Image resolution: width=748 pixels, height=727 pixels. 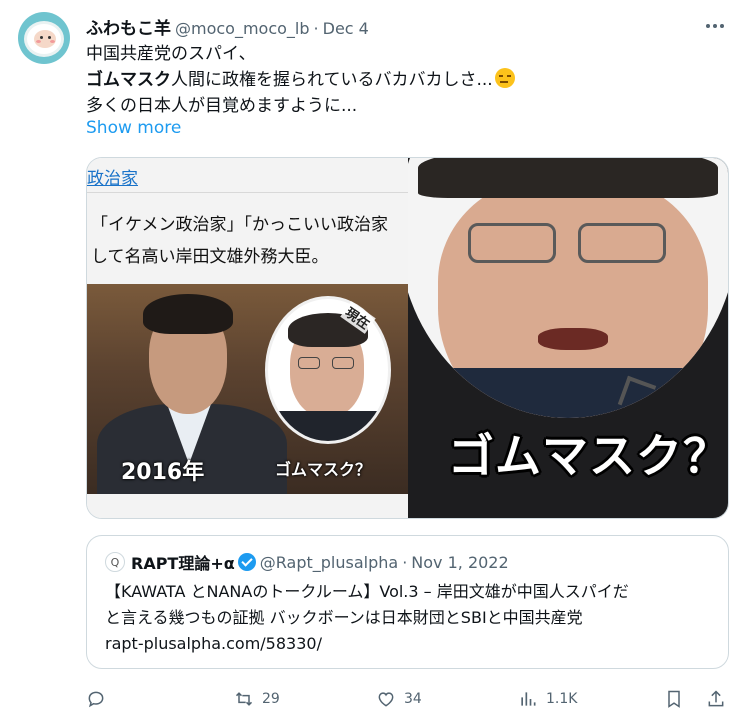 I want to click on reply-button, so click(x=100, y=699).